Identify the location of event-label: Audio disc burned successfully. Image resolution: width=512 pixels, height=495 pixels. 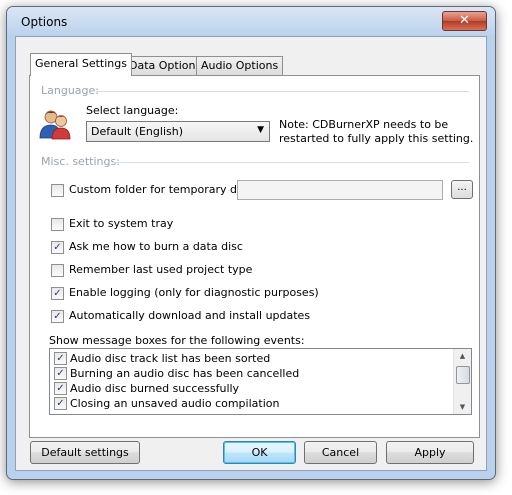
(155, 388).